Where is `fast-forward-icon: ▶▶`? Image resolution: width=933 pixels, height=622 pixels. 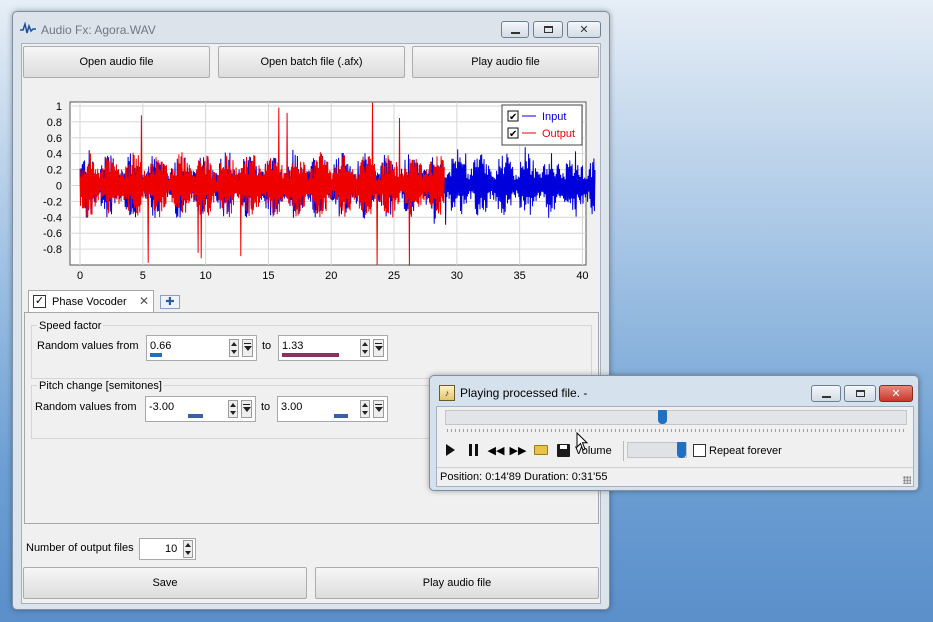 fast-forward-icon: ▶▶ is located at coordinates (518, 450).